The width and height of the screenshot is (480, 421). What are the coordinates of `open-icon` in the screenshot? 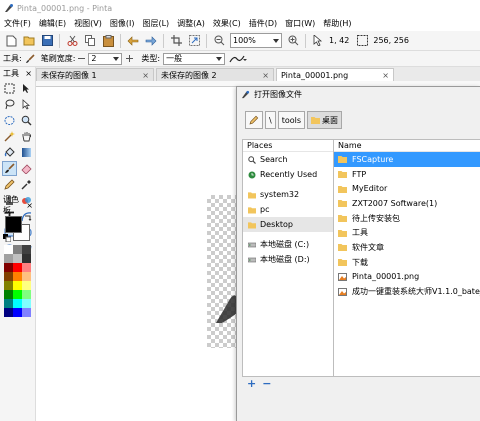 It's located at (29, 41).